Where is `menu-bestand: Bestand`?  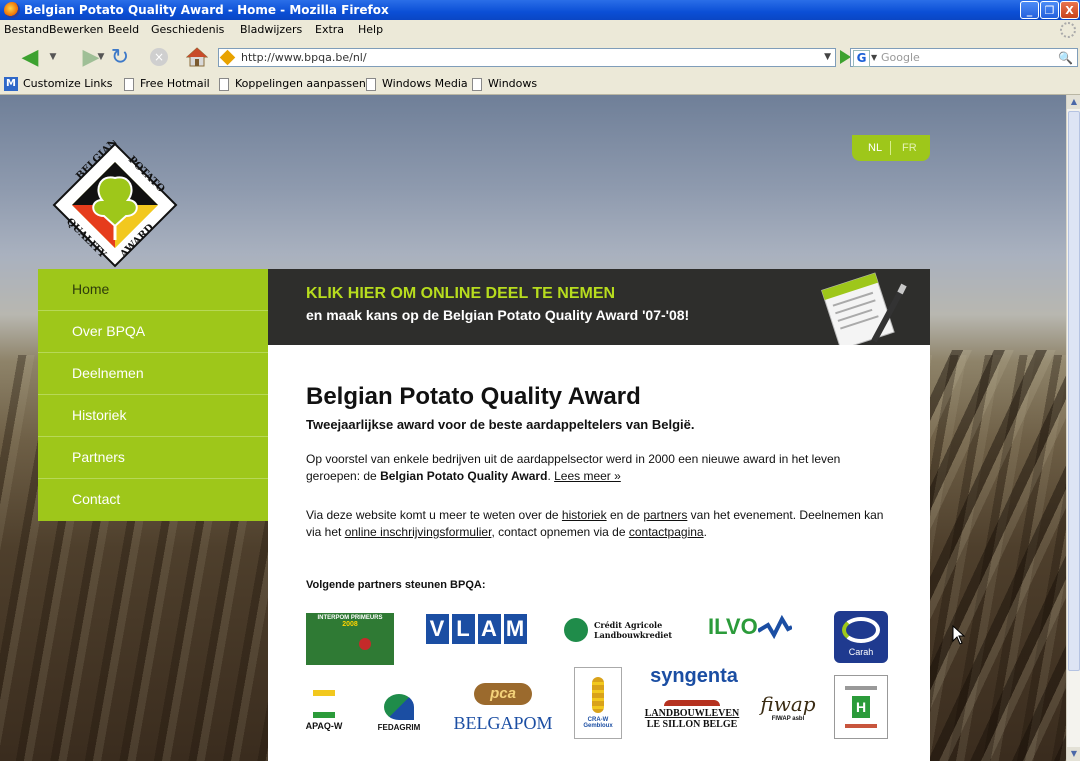 menu-bestand: Bestand is located at coordinates (26, 30).